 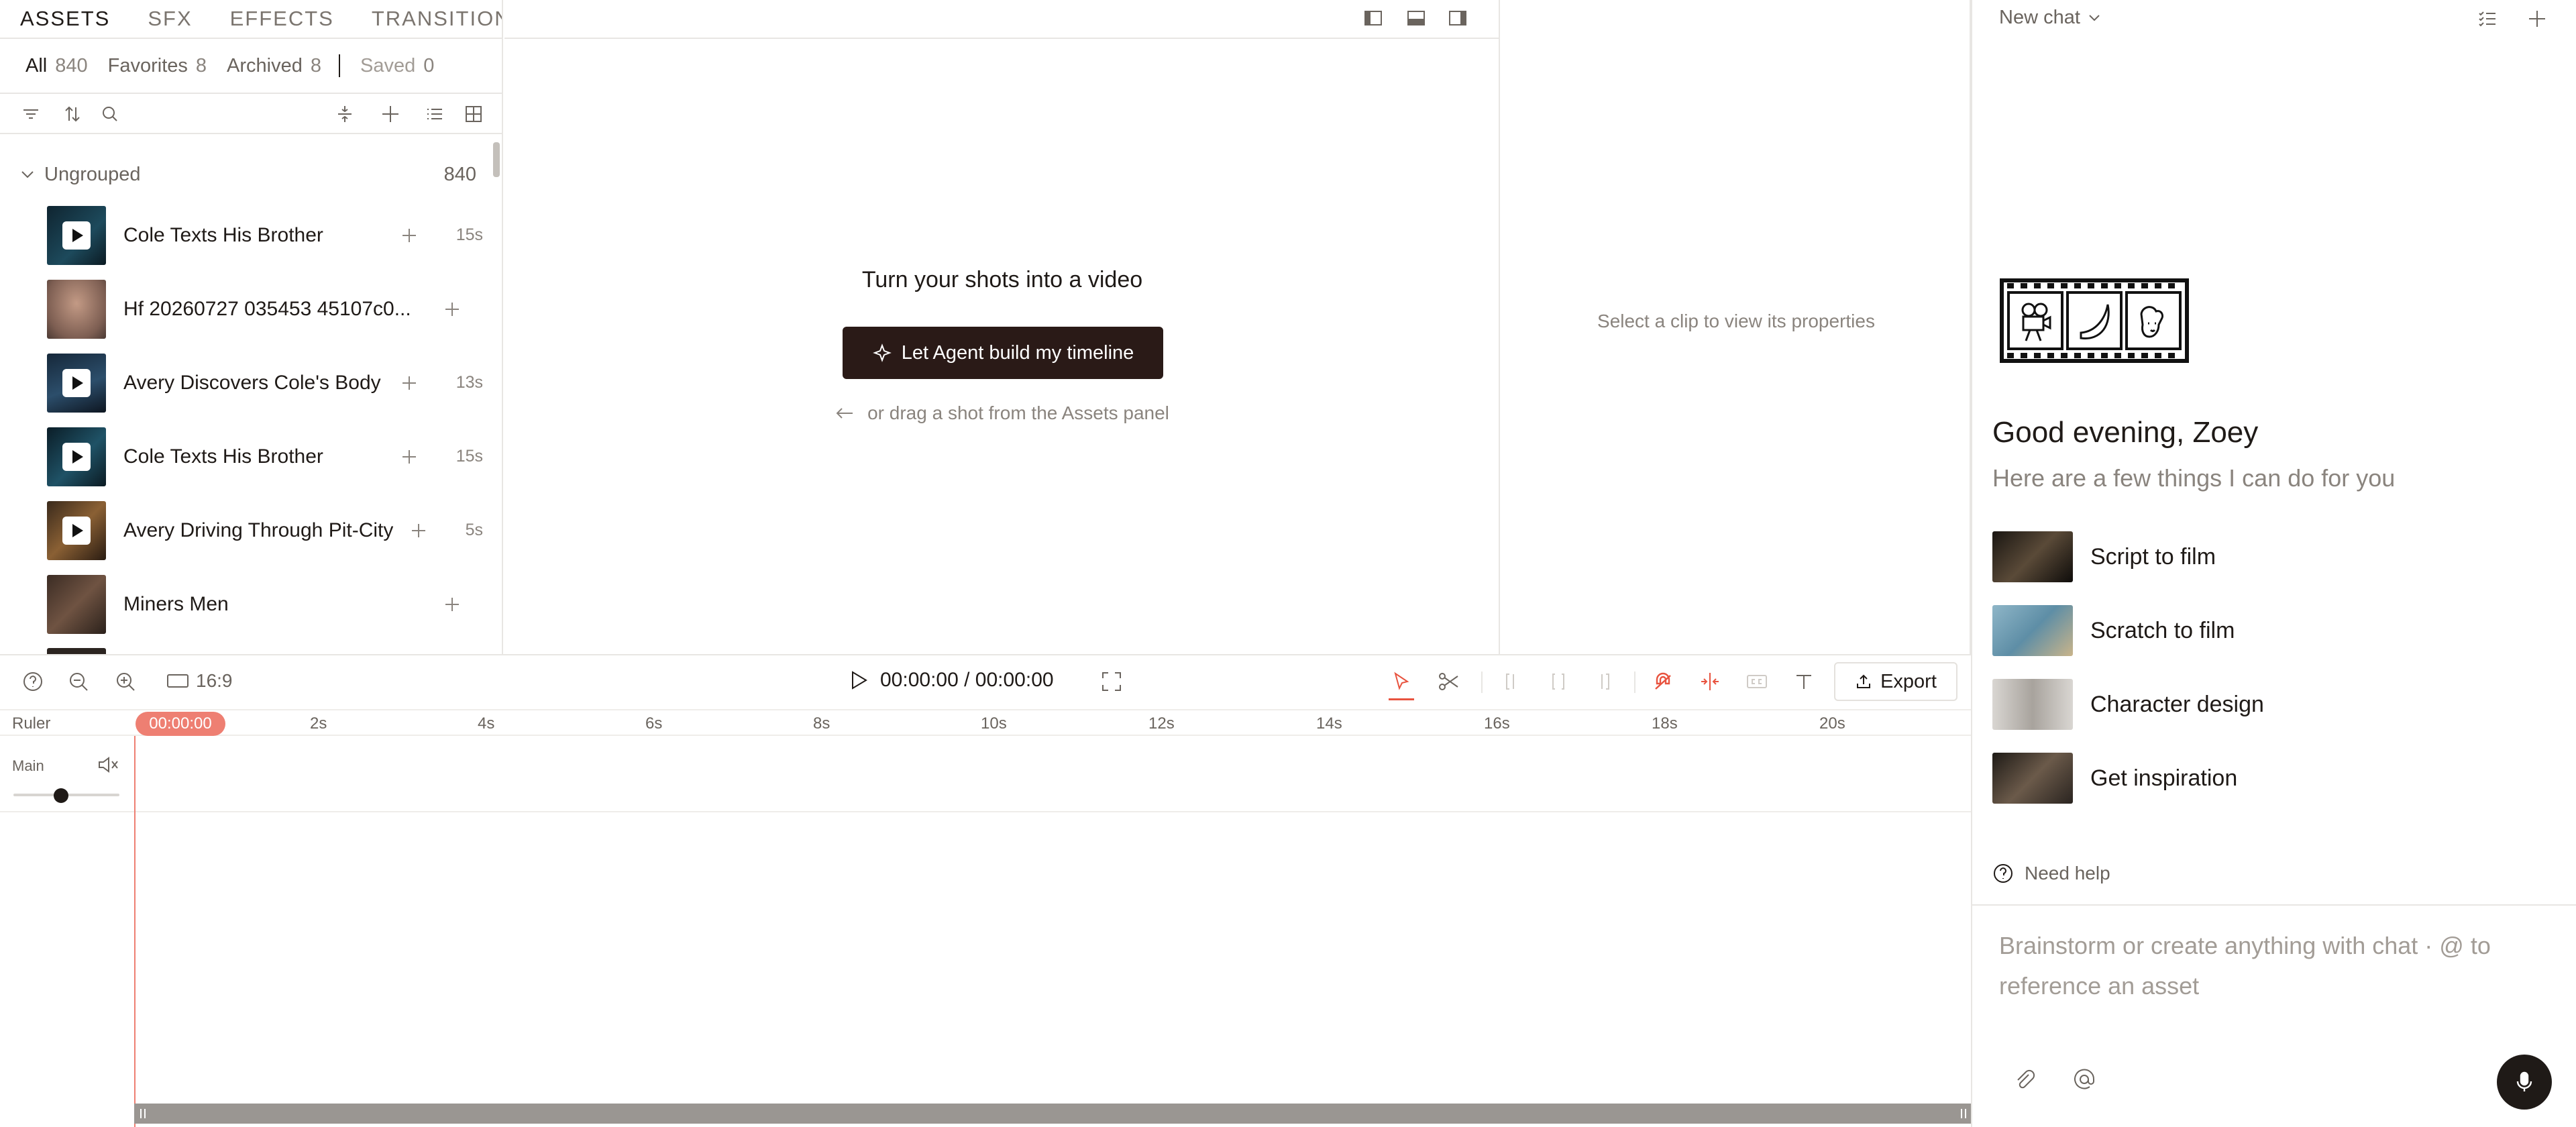 What do you see at coordinates (78, 681) in the screenshot?
I see `zoom-out-icon` at bounding box center [78, 681].